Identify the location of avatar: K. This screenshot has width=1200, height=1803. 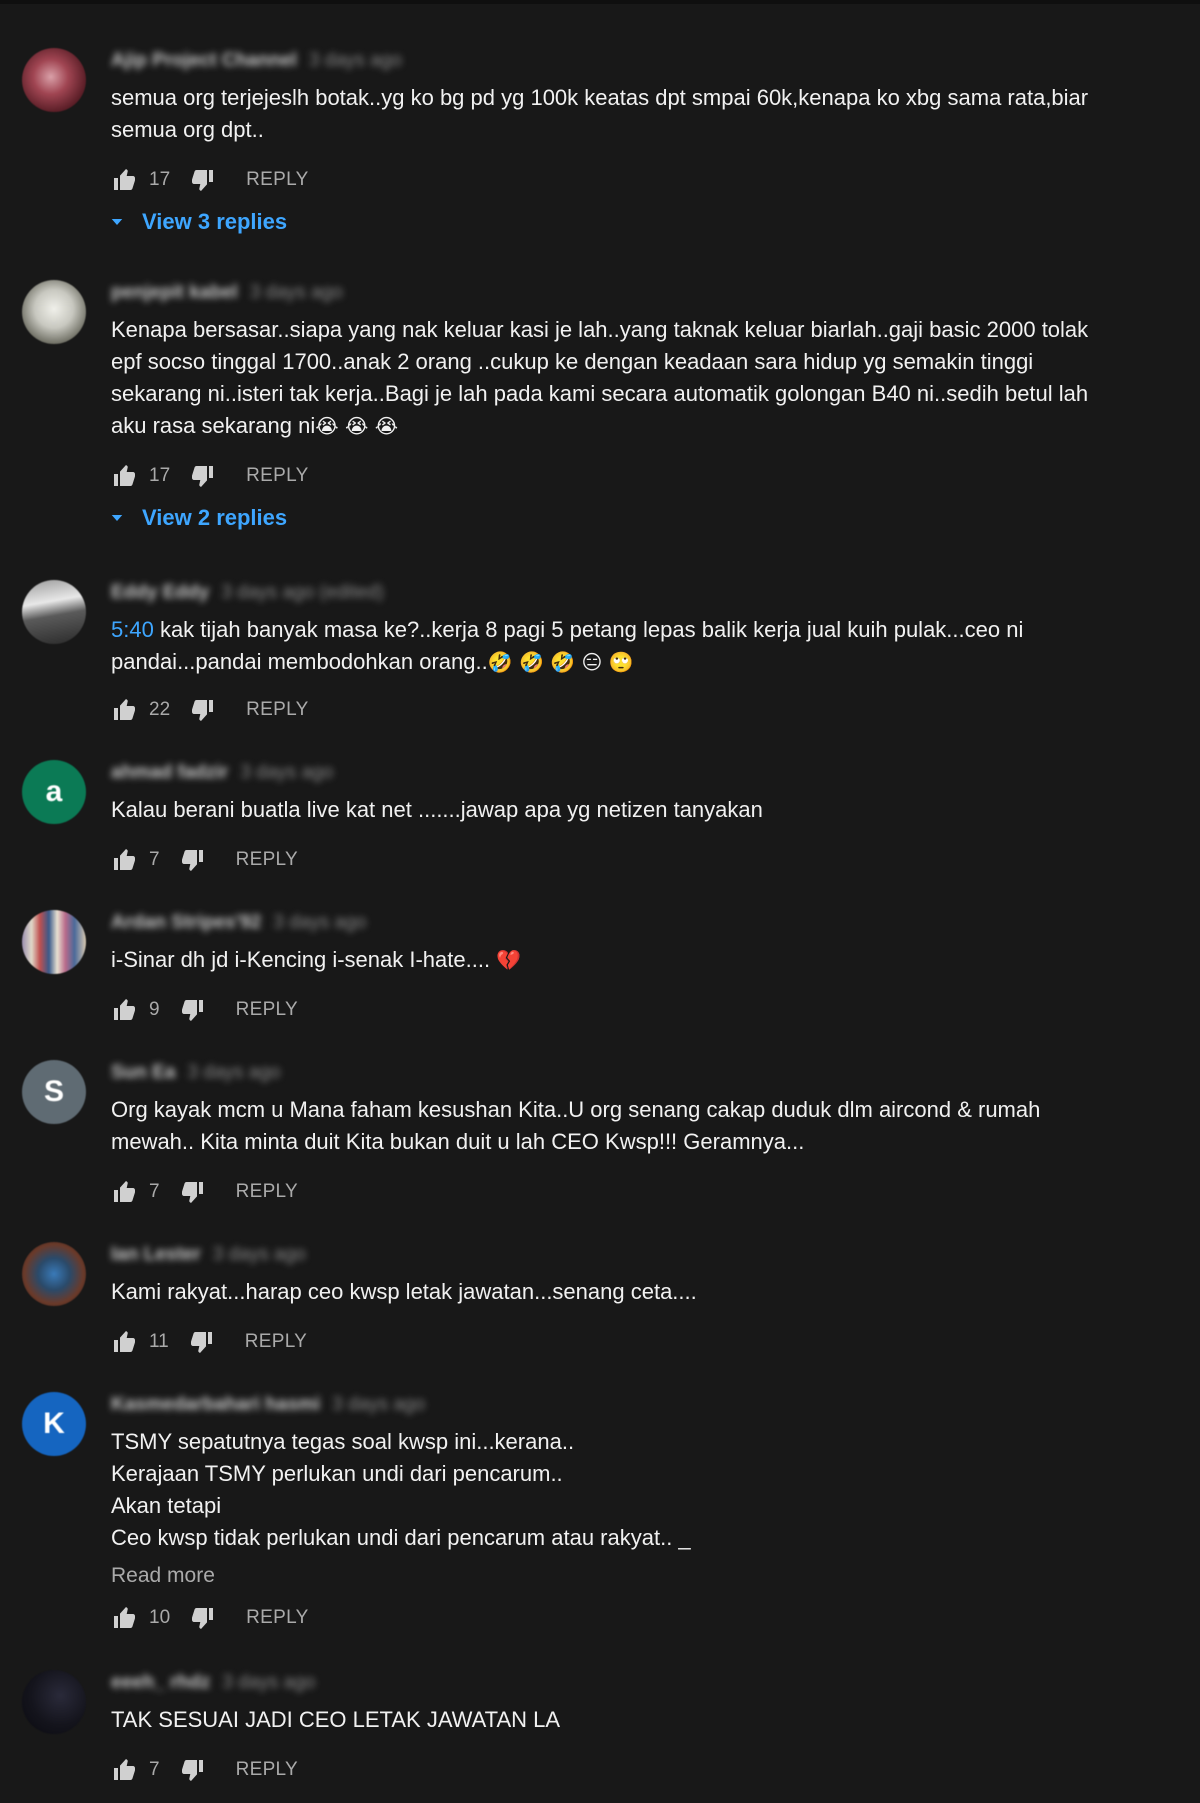
(54, 1424).